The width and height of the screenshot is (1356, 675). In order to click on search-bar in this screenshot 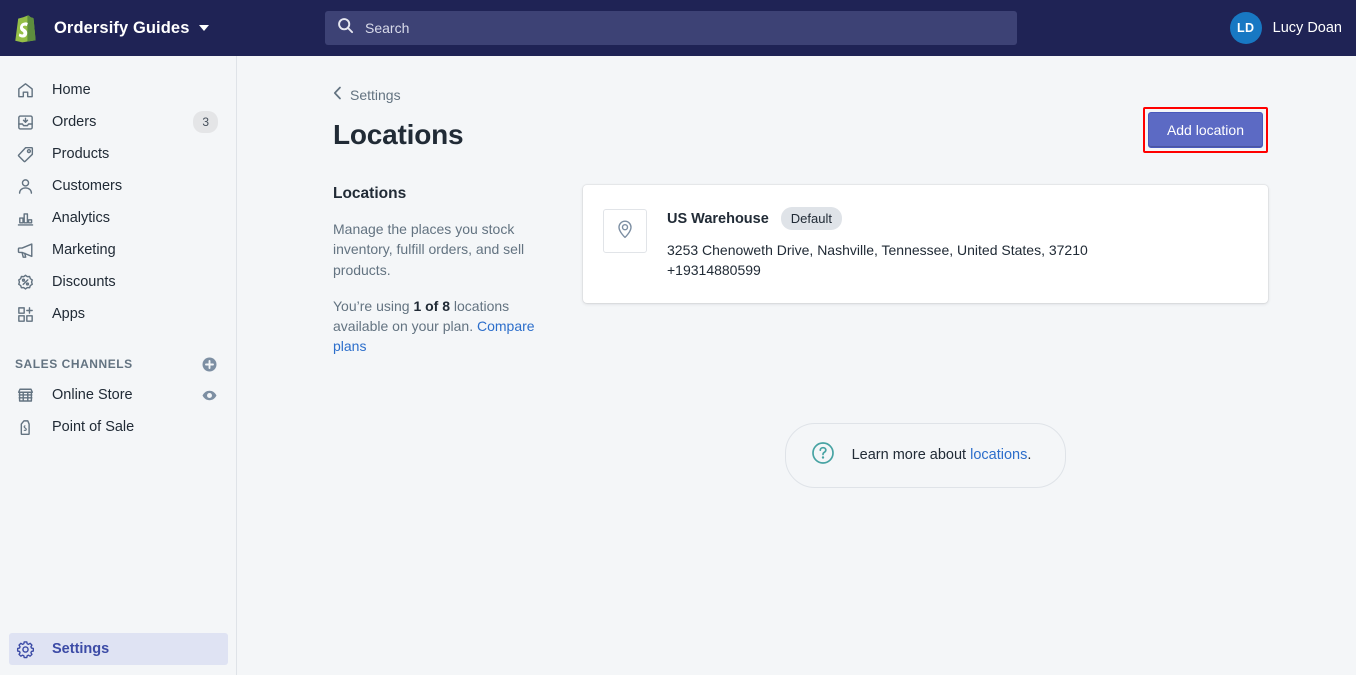, I will do `click(671, 28)`.